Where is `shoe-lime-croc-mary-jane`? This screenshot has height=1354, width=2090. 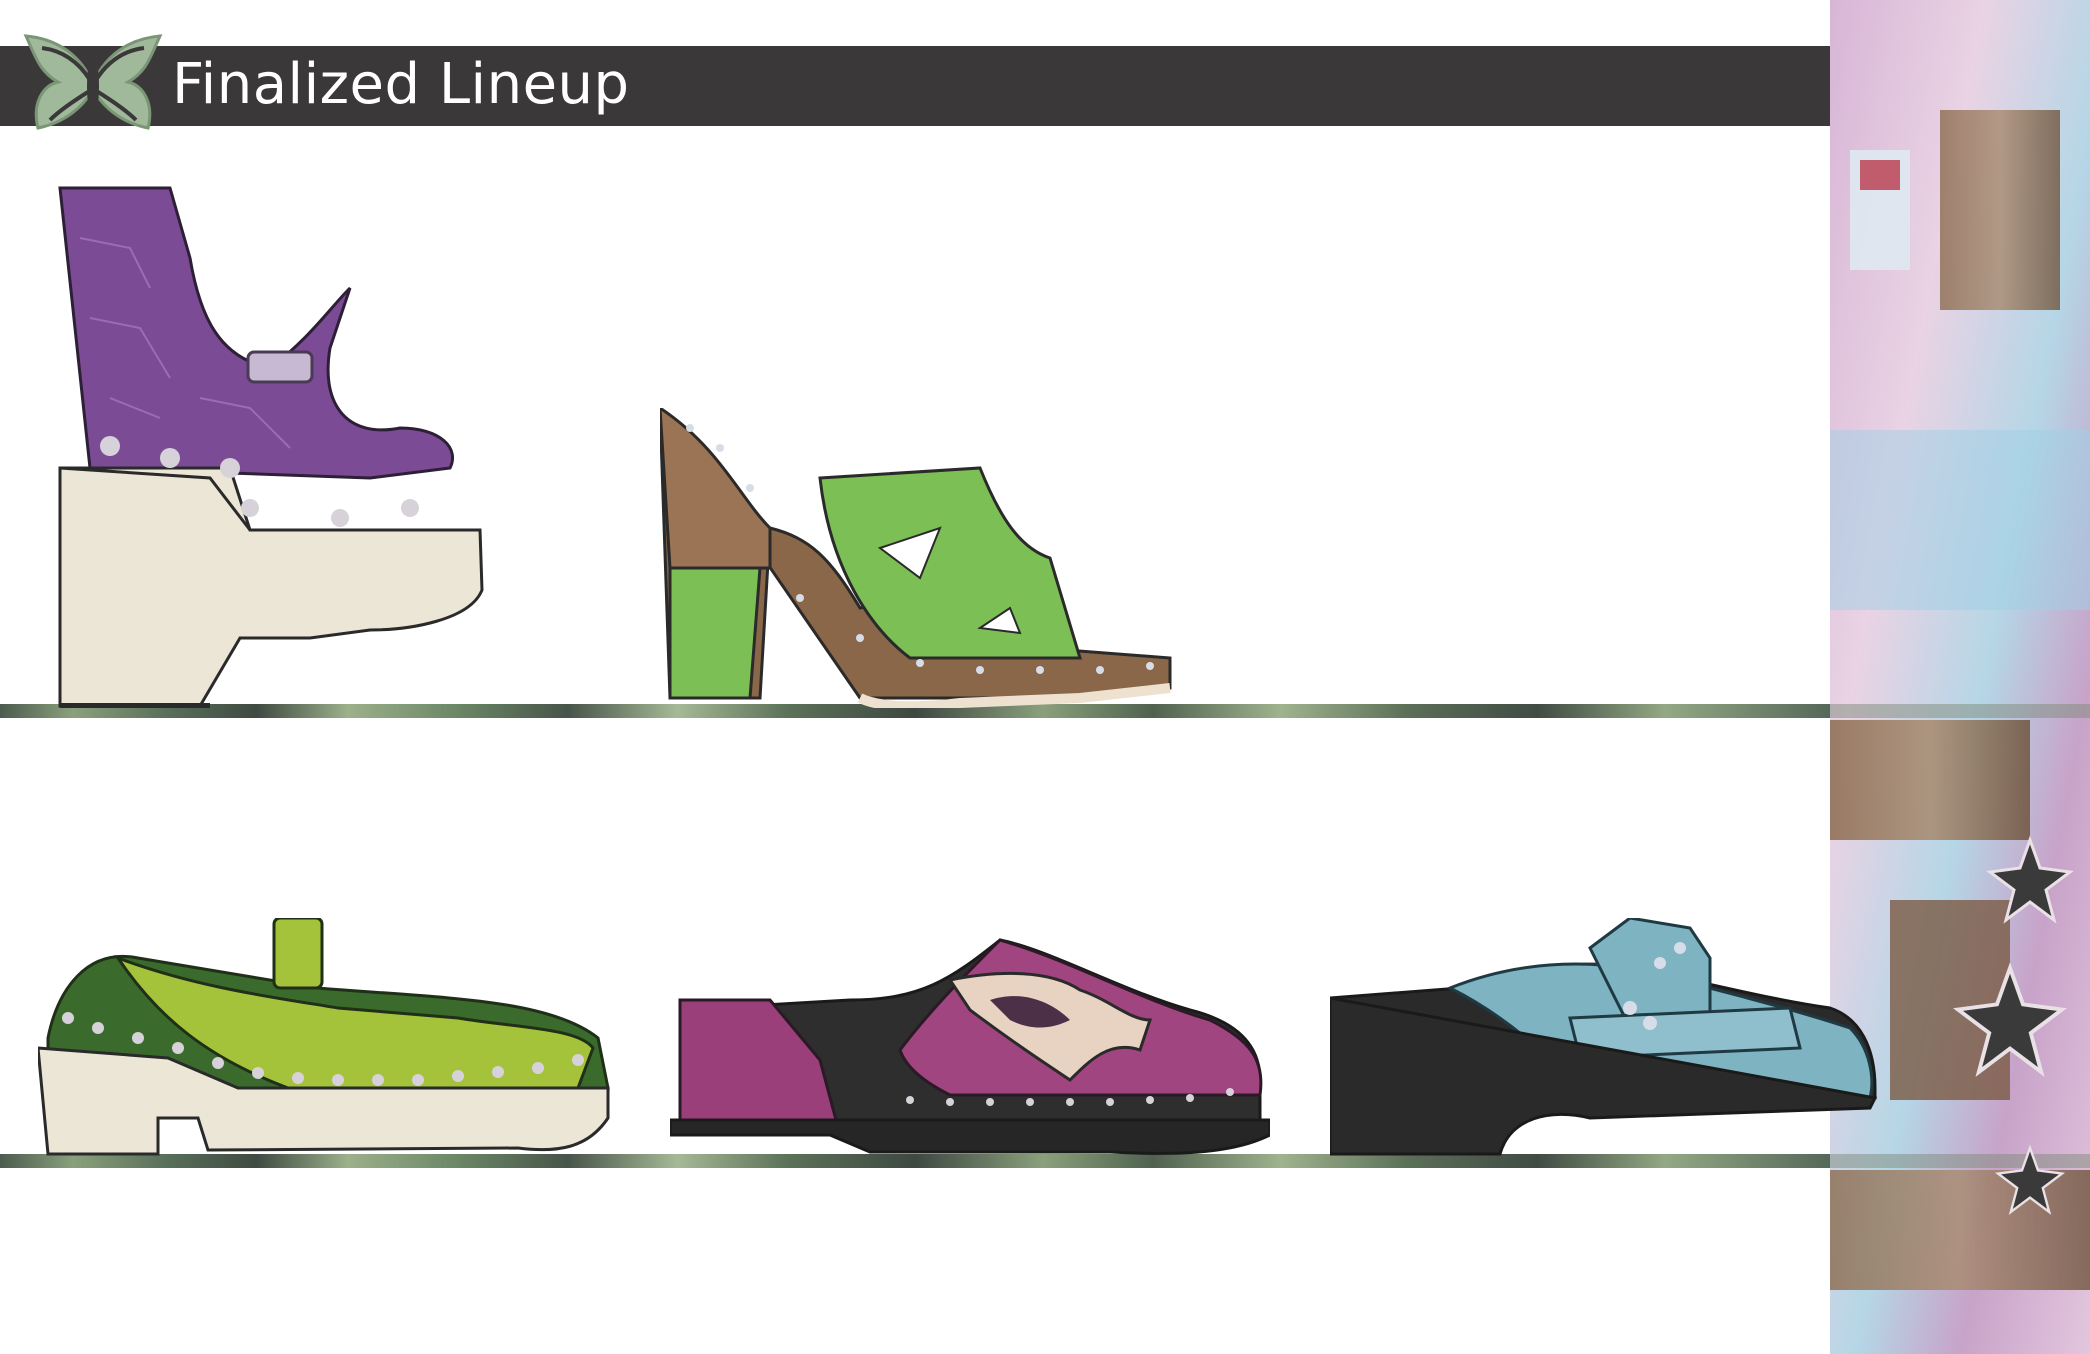 shoe-lime-croc-mary-jane is located at coordinates (324, 1037).